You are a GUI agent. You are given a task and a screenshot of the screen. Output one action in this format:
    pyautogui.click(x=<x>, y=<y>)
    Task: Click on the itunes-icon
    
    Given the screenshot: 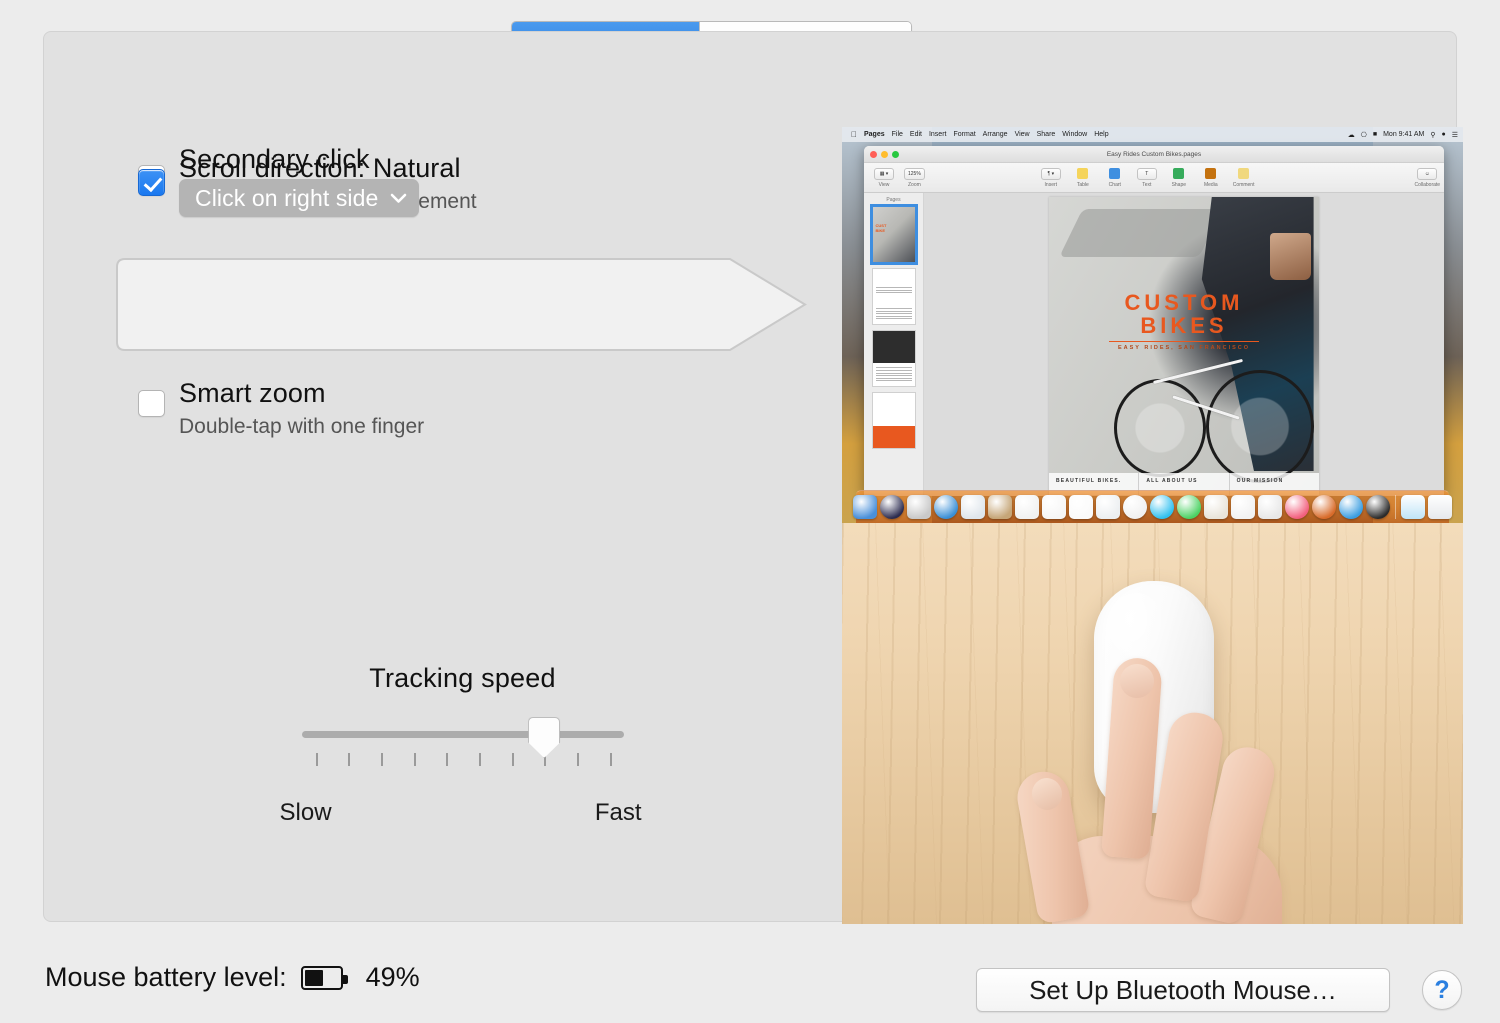 What is the action you would take?
    pyautogui.click(x=1297, y=507)
    